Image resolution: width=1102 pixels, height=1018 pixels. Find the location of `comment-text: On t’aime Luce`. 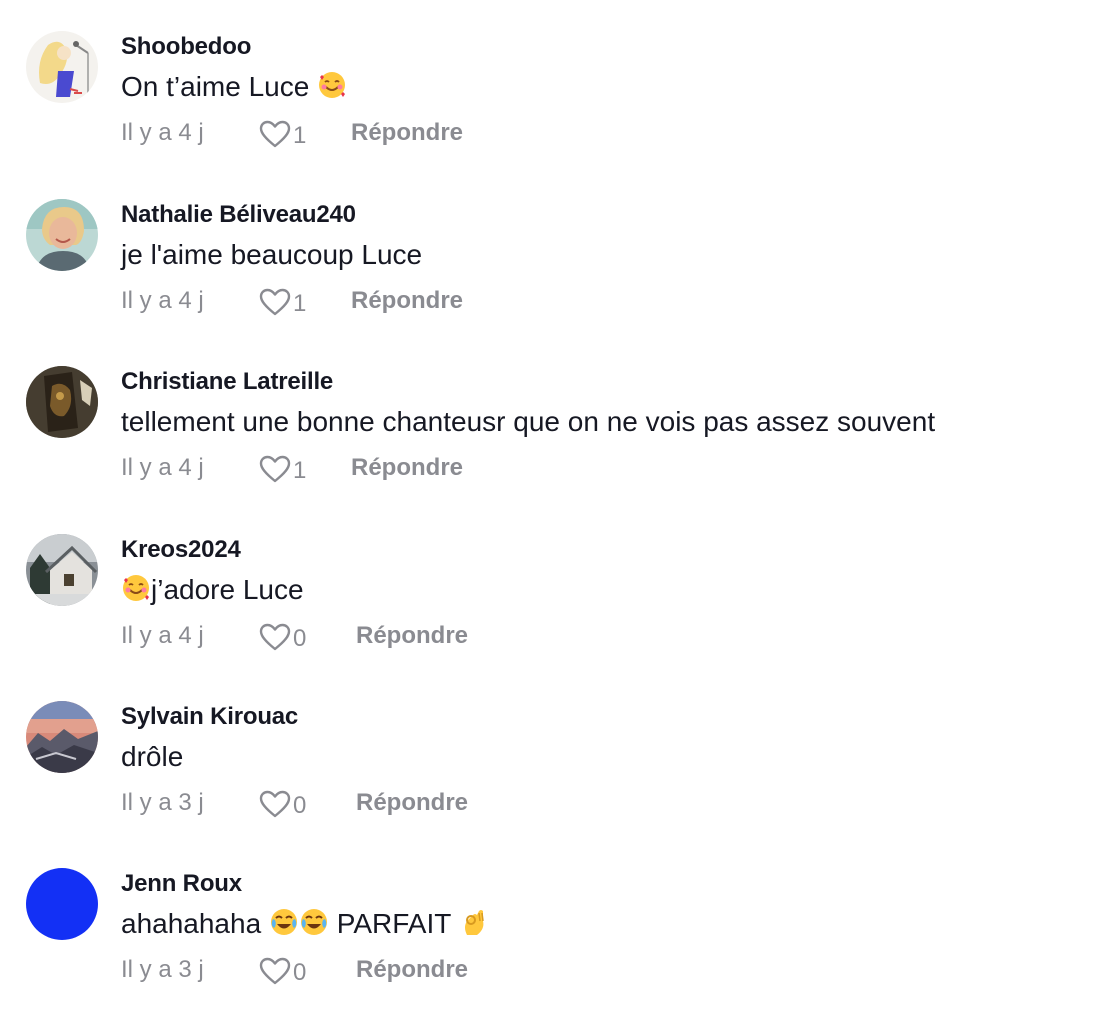

comment-text: On t’aime Luce is located at coordinates (234, 87).